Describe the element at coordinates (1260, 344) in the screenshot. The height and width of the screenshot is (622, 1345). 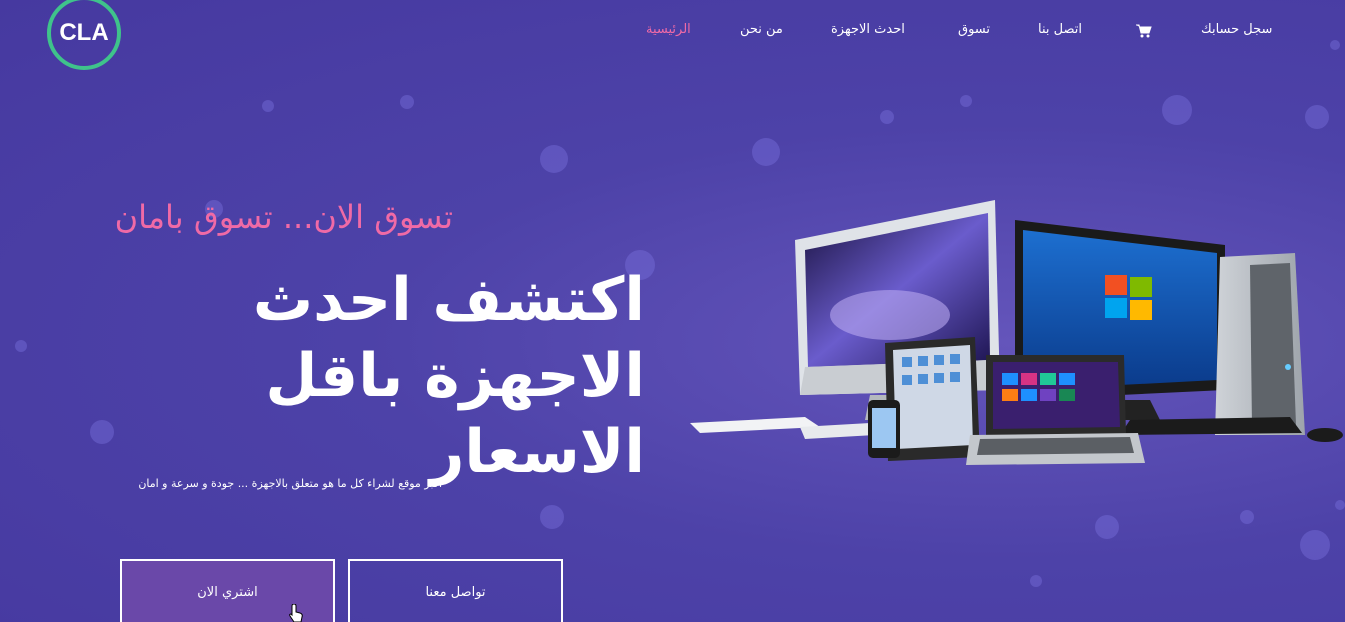
I see `pc-tower-icon` at that location.